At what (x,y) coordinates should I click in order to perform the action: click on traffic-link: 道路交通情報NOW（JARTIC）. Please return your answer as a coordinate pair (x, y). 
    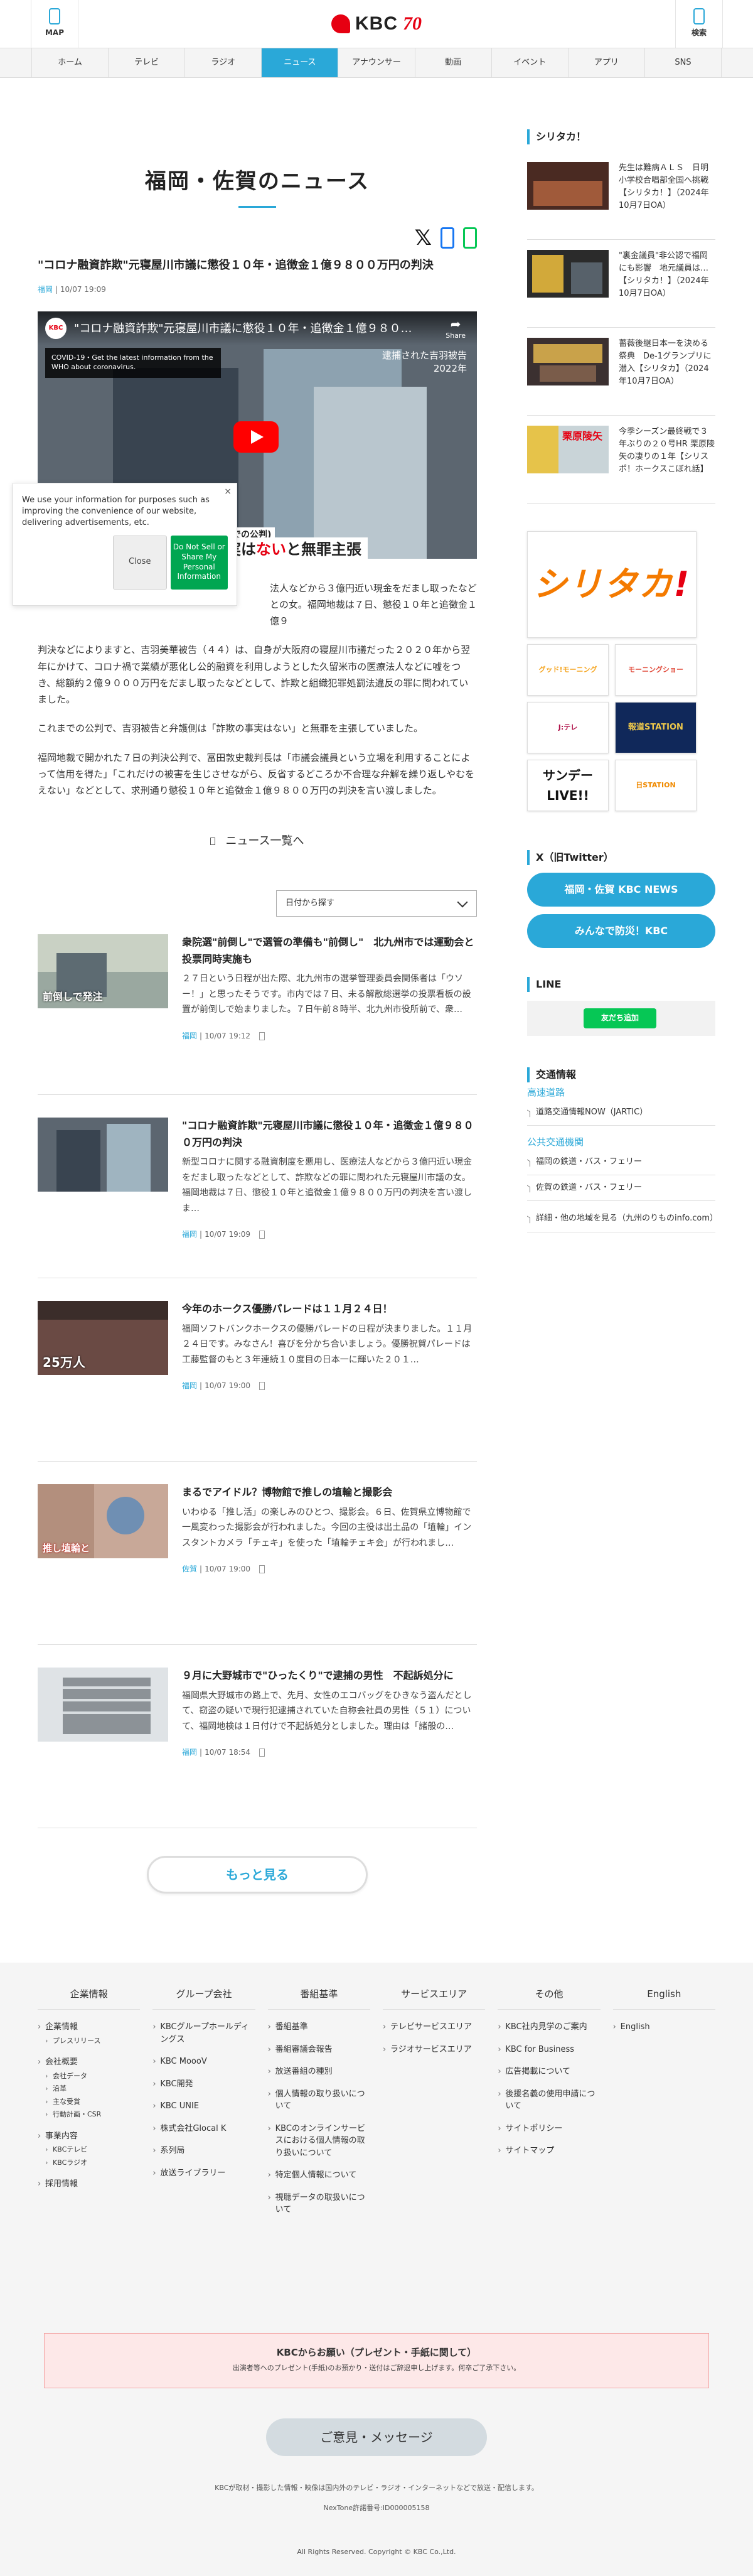
    Looking at the image, I should click on (621, 1113).